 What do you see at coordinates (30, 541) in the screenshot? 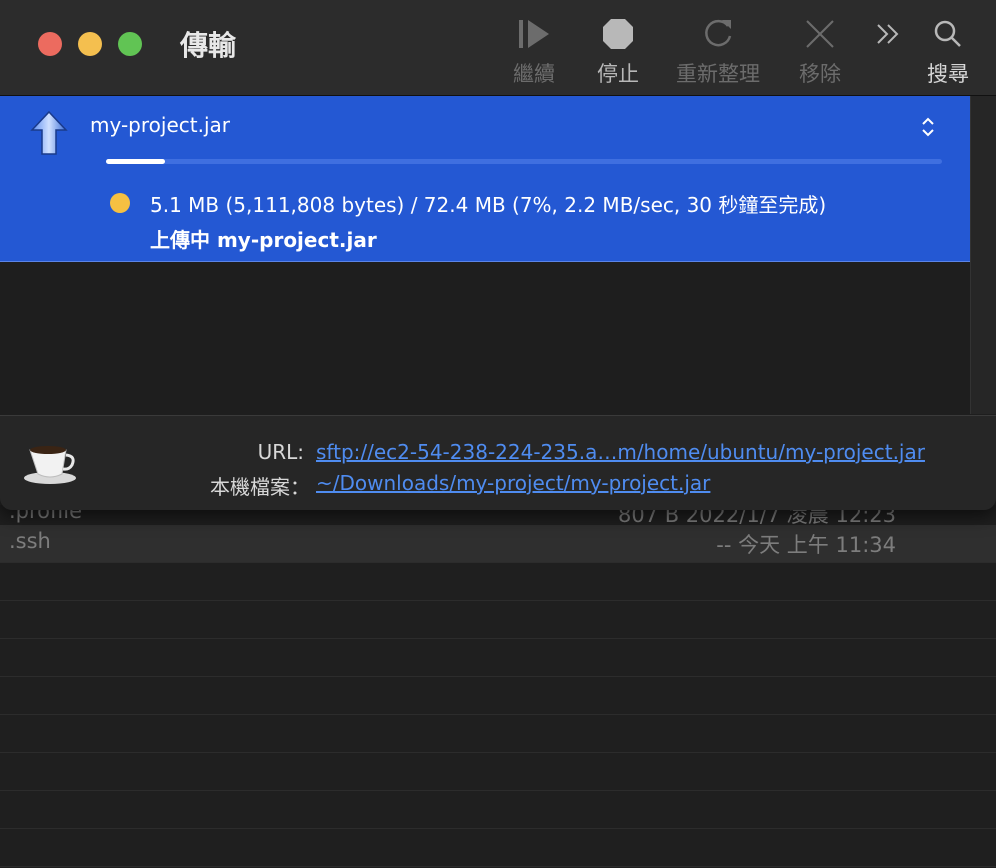
I see `file-name: .ssh` at bounding box center [30, 541].